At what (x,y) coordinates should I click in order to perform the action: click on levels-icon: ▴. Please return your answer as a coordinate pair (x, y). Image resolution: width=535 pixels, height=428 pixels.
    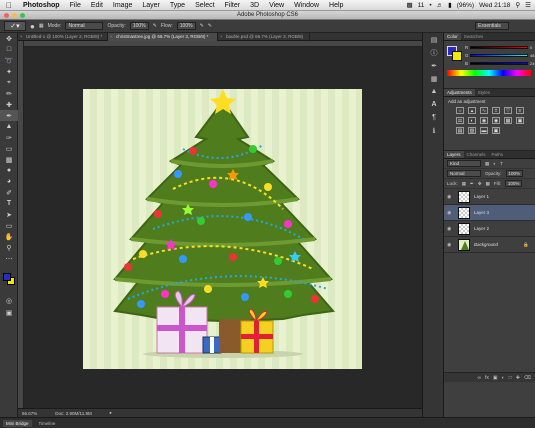
    Looking at the image, I should click on (472, 110).